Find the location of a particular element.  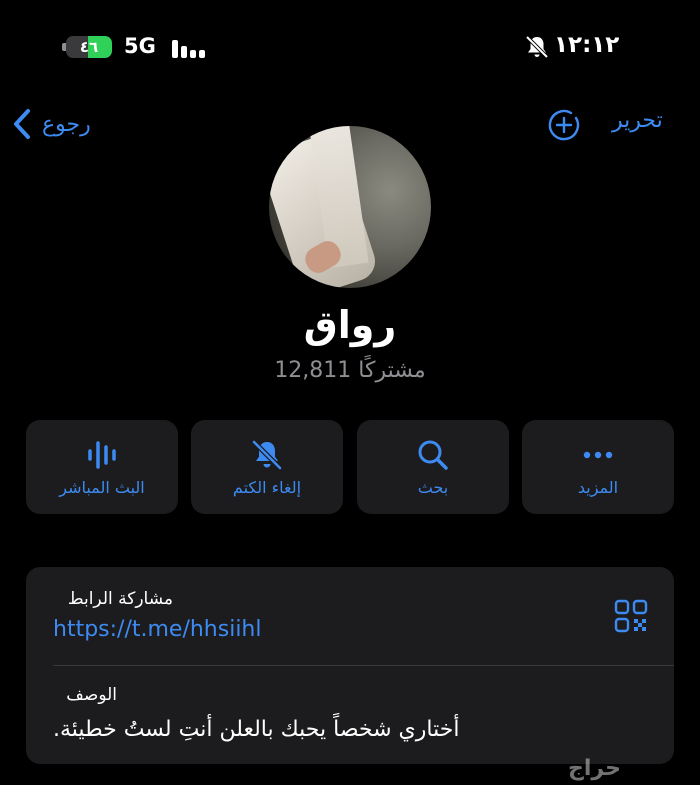

unmute-button: إلغاء الكتم is located at coordinates (267, 467).